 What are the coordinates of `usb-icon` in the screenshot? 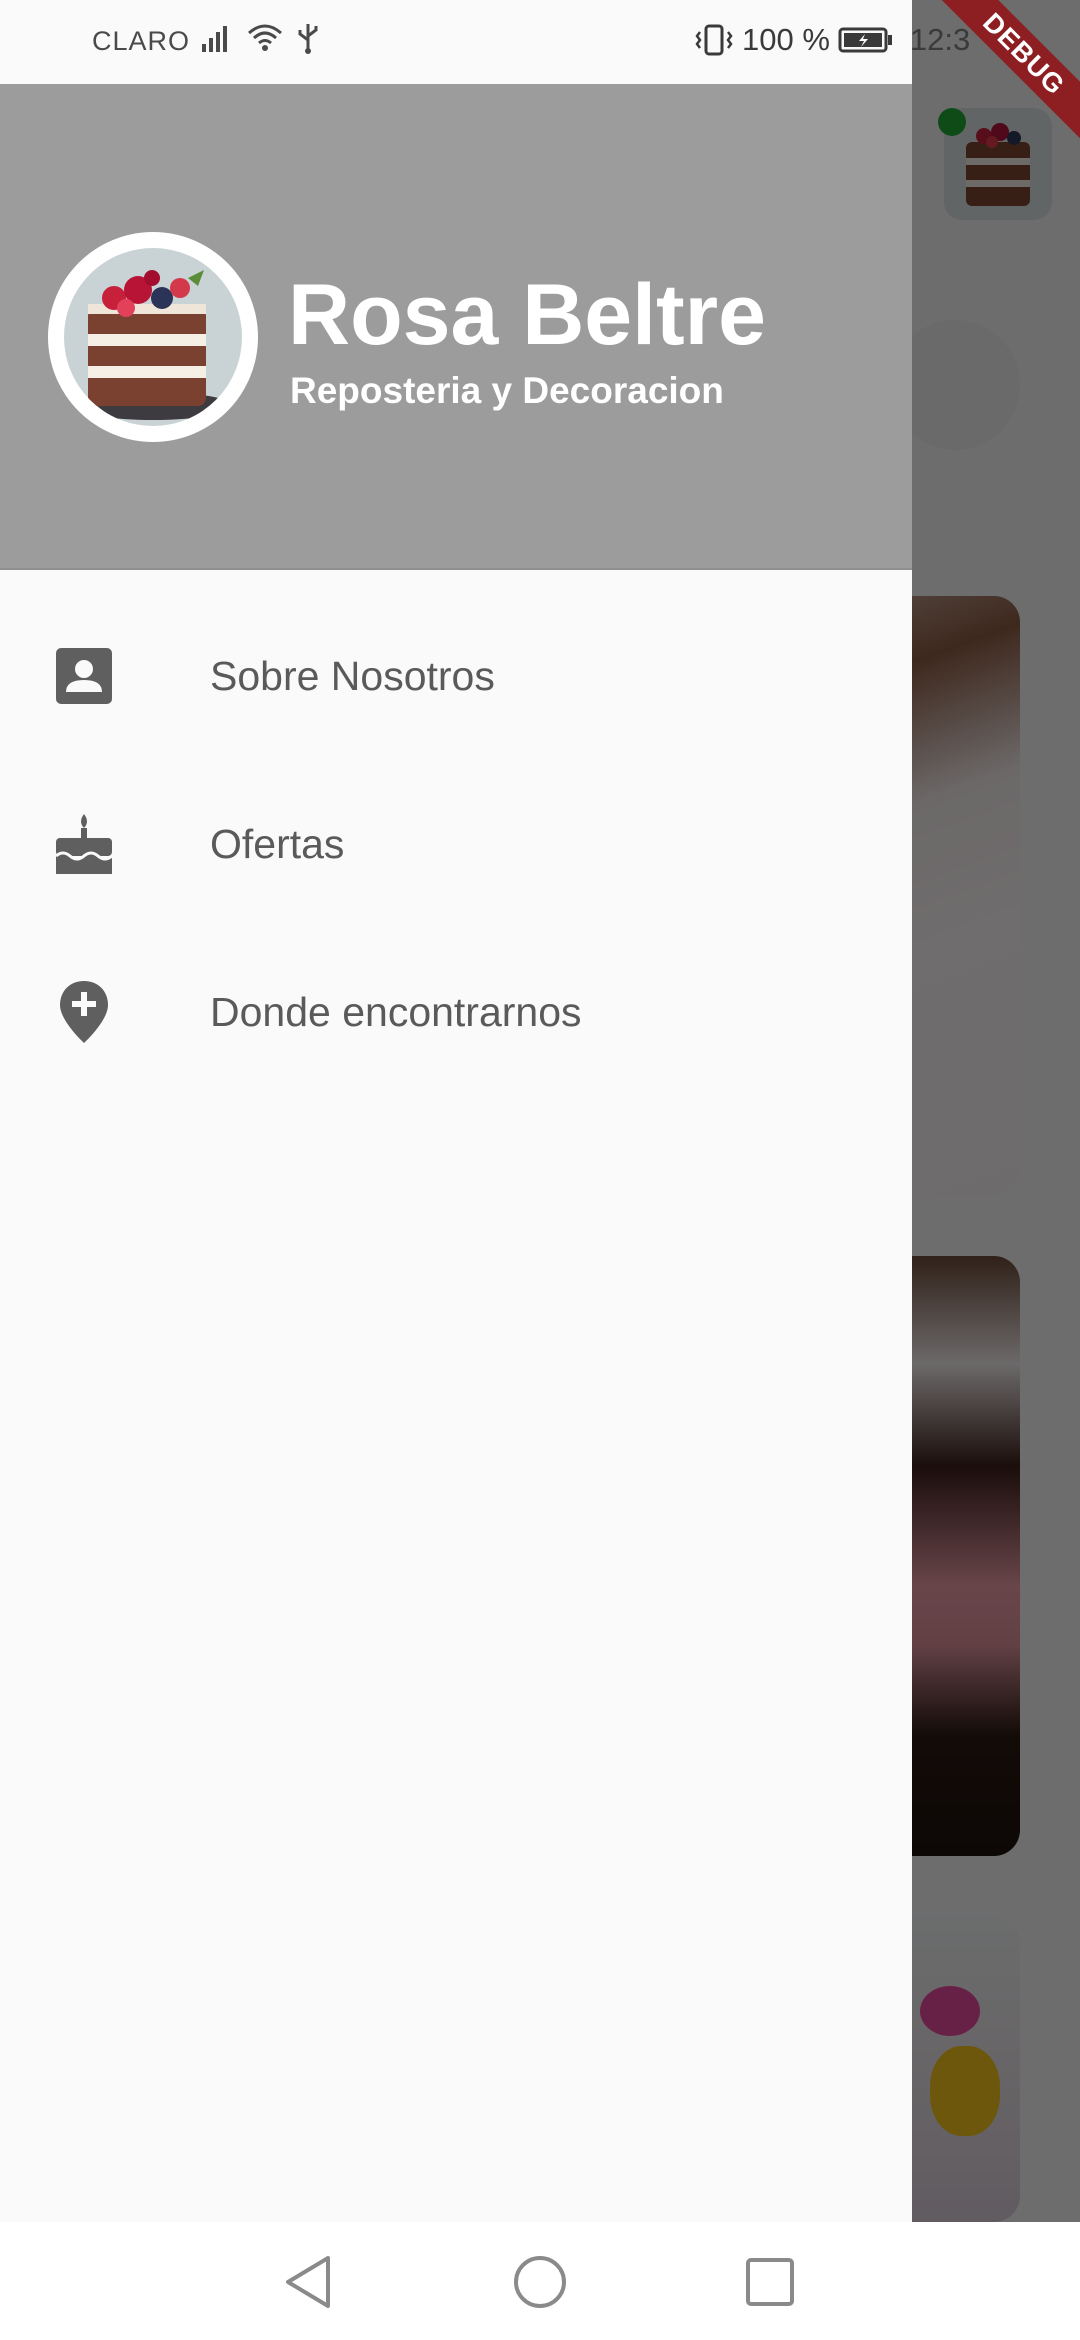 It's located at (308, 39).